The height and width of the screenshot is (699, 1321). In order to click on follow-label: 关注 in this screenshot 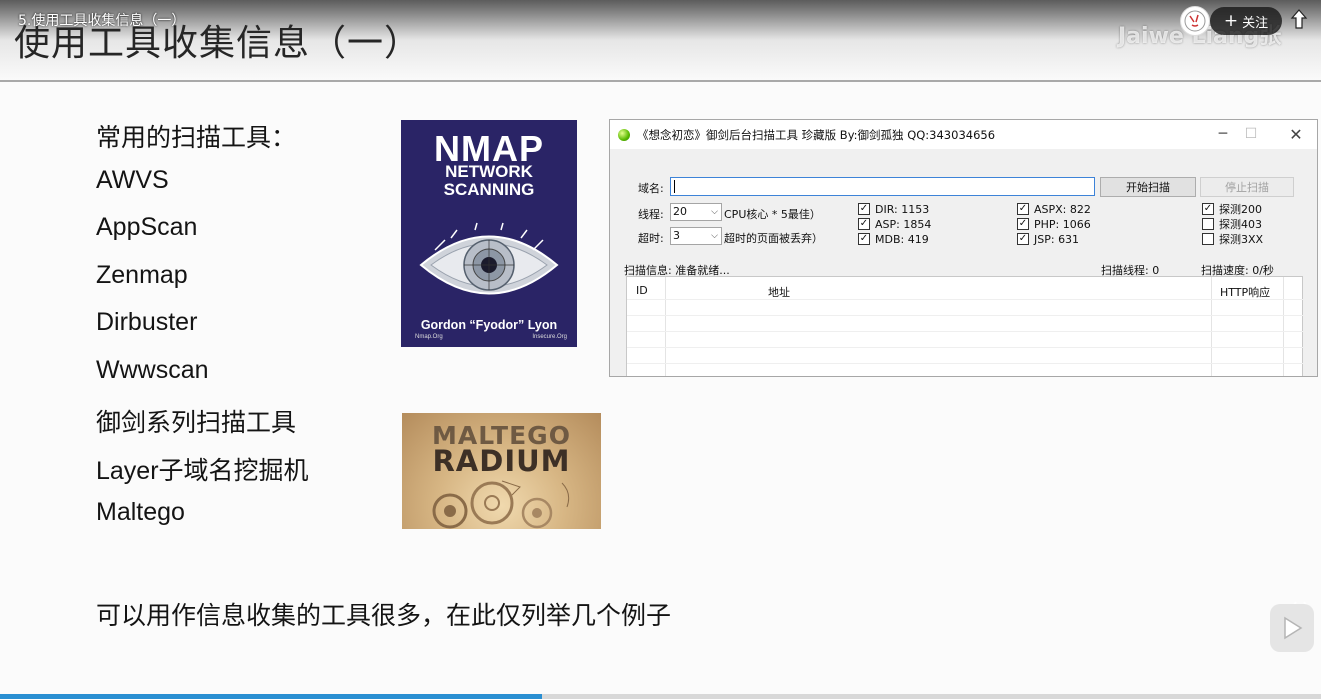, I will do `click(1255, 23)`.